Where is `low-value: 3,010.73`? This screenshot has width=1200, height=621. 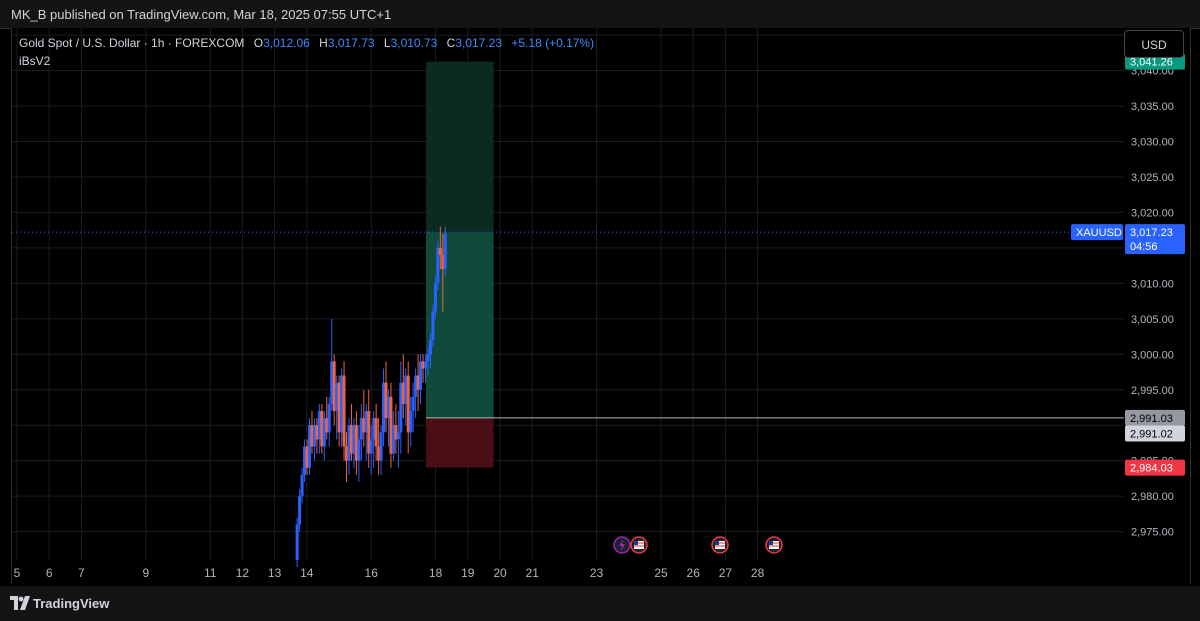
low-value: 3,010.73 is located at coordinates (414, 43).